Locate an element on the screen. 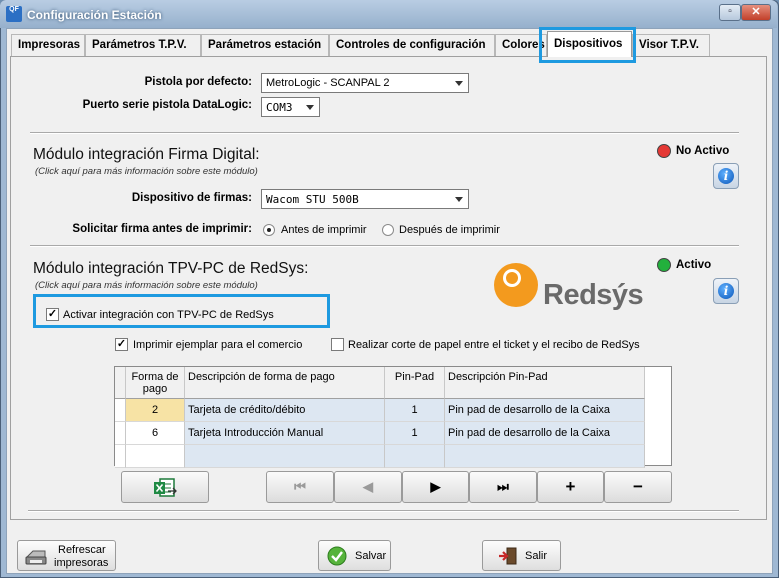 The image size is (779, 578). save-button: Salvar is located at coordinates (354, 555).